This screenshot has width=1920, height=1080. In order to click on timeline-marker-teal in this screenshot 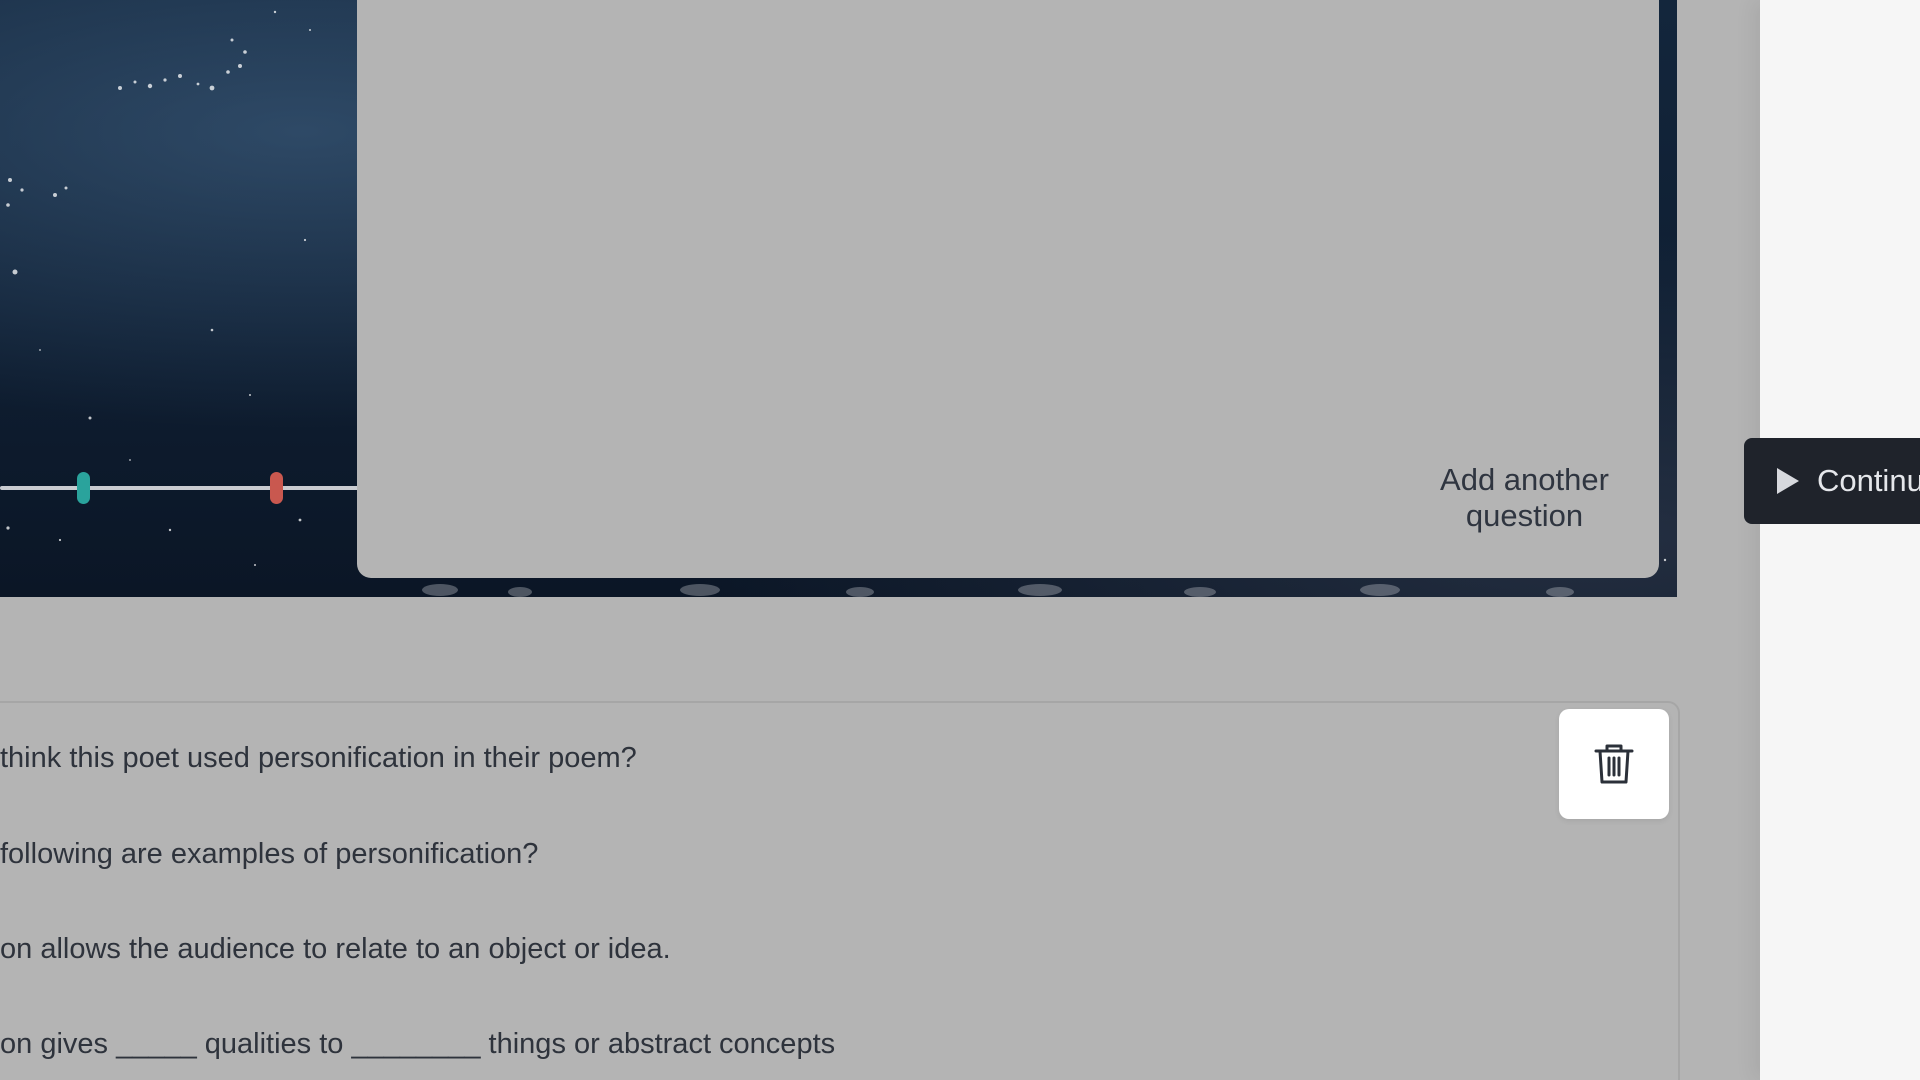, I will do `click(83, 488)`.